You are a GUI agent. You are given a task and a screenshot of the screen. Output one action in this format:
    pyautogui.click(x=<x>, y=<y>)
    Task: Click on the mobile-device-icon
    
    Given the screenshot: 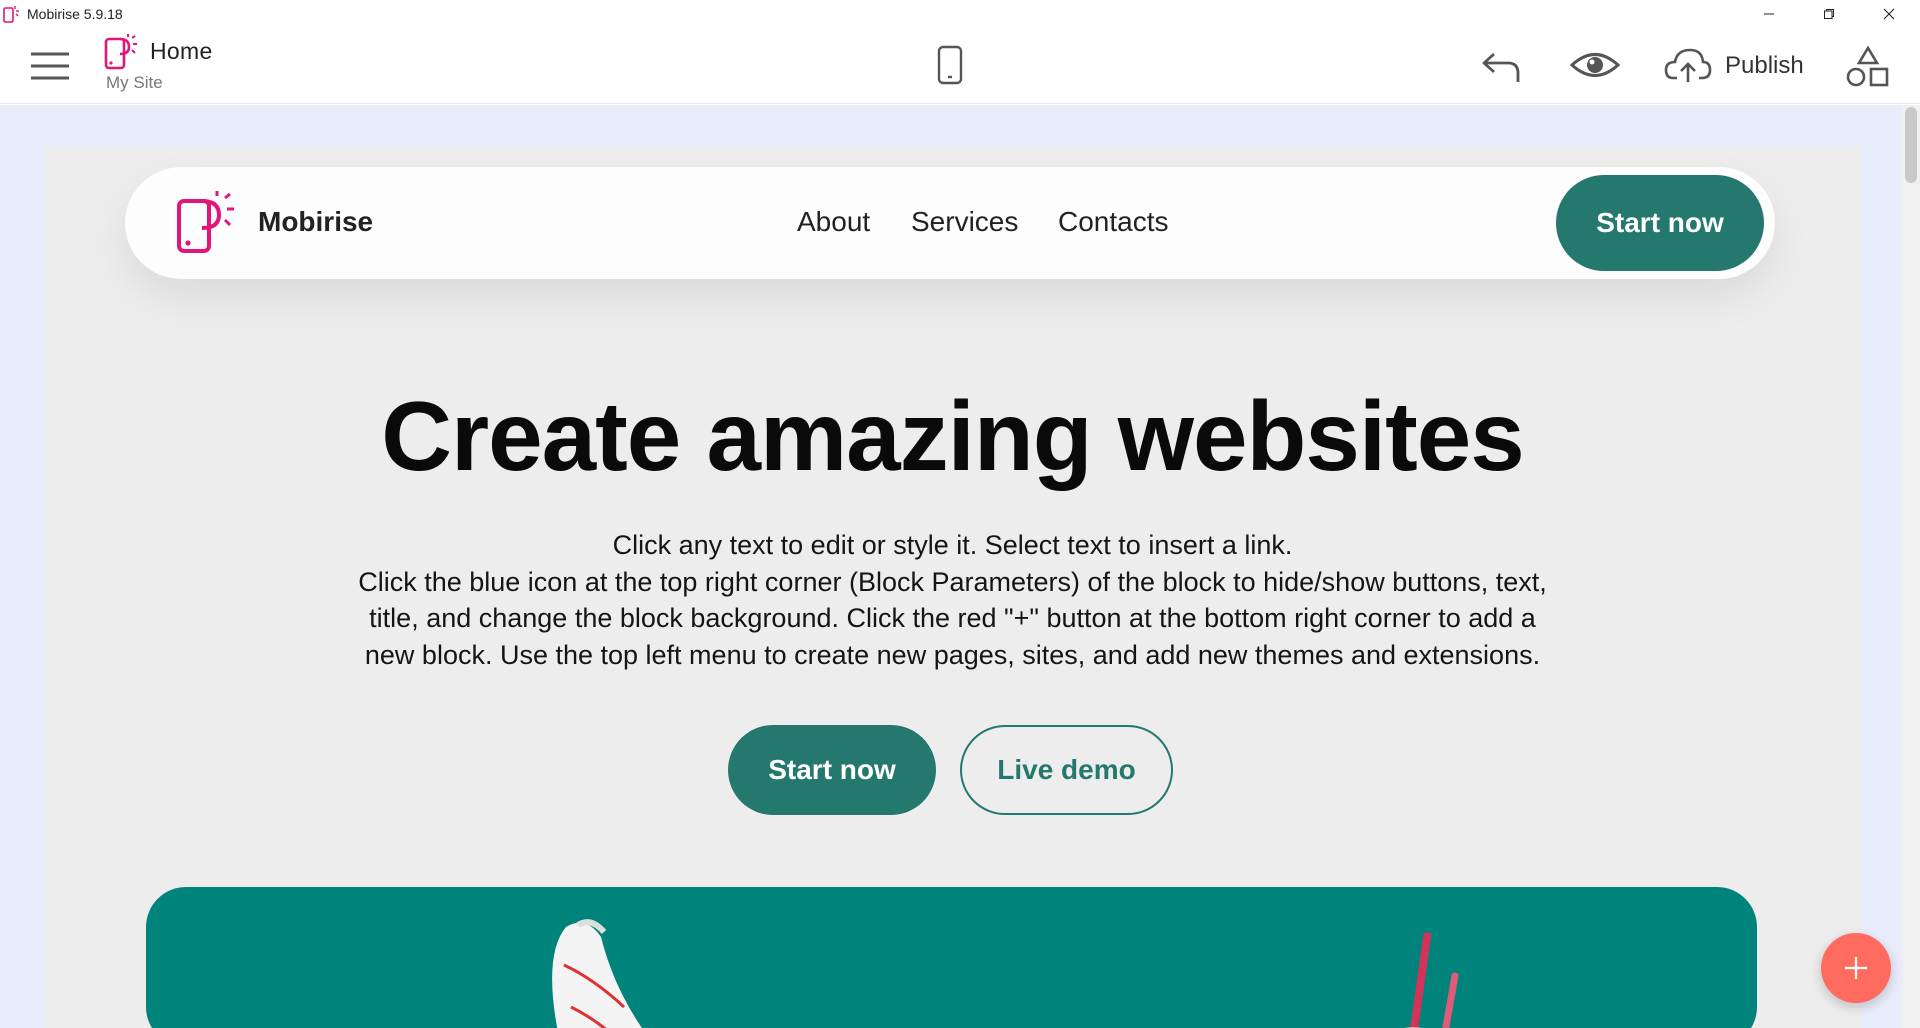 What is the action you would take?
    pyautogui.click(x=950, y=65)
    